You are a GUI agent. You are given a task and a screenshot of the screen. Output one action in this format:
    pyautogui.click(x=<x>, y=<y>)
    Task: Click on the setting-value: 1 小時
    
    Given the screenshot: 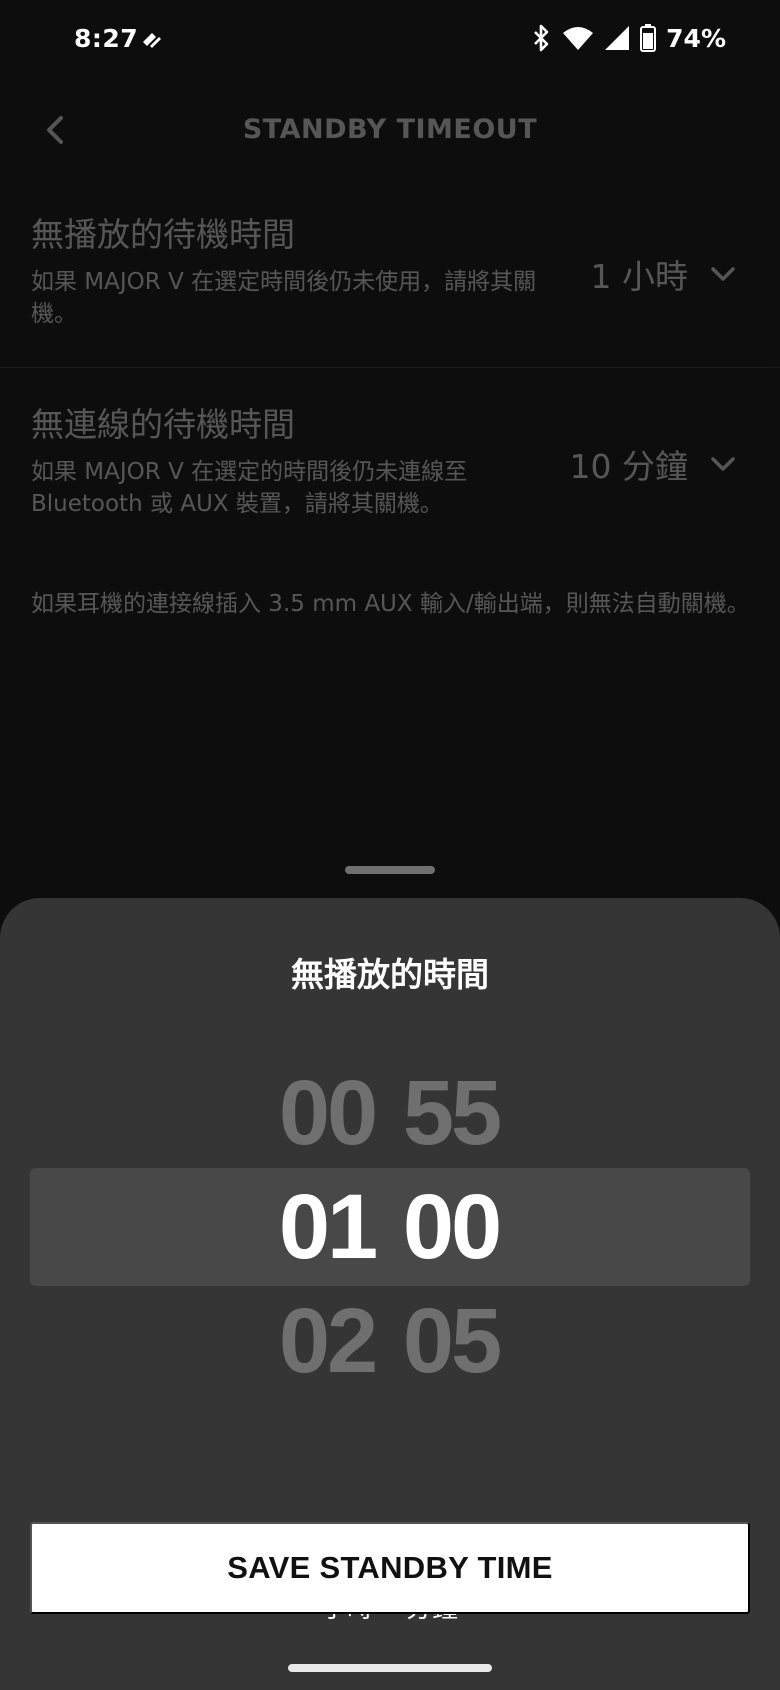 What is the action you would take?
    pyautogui.click(x=639, y=276)
    